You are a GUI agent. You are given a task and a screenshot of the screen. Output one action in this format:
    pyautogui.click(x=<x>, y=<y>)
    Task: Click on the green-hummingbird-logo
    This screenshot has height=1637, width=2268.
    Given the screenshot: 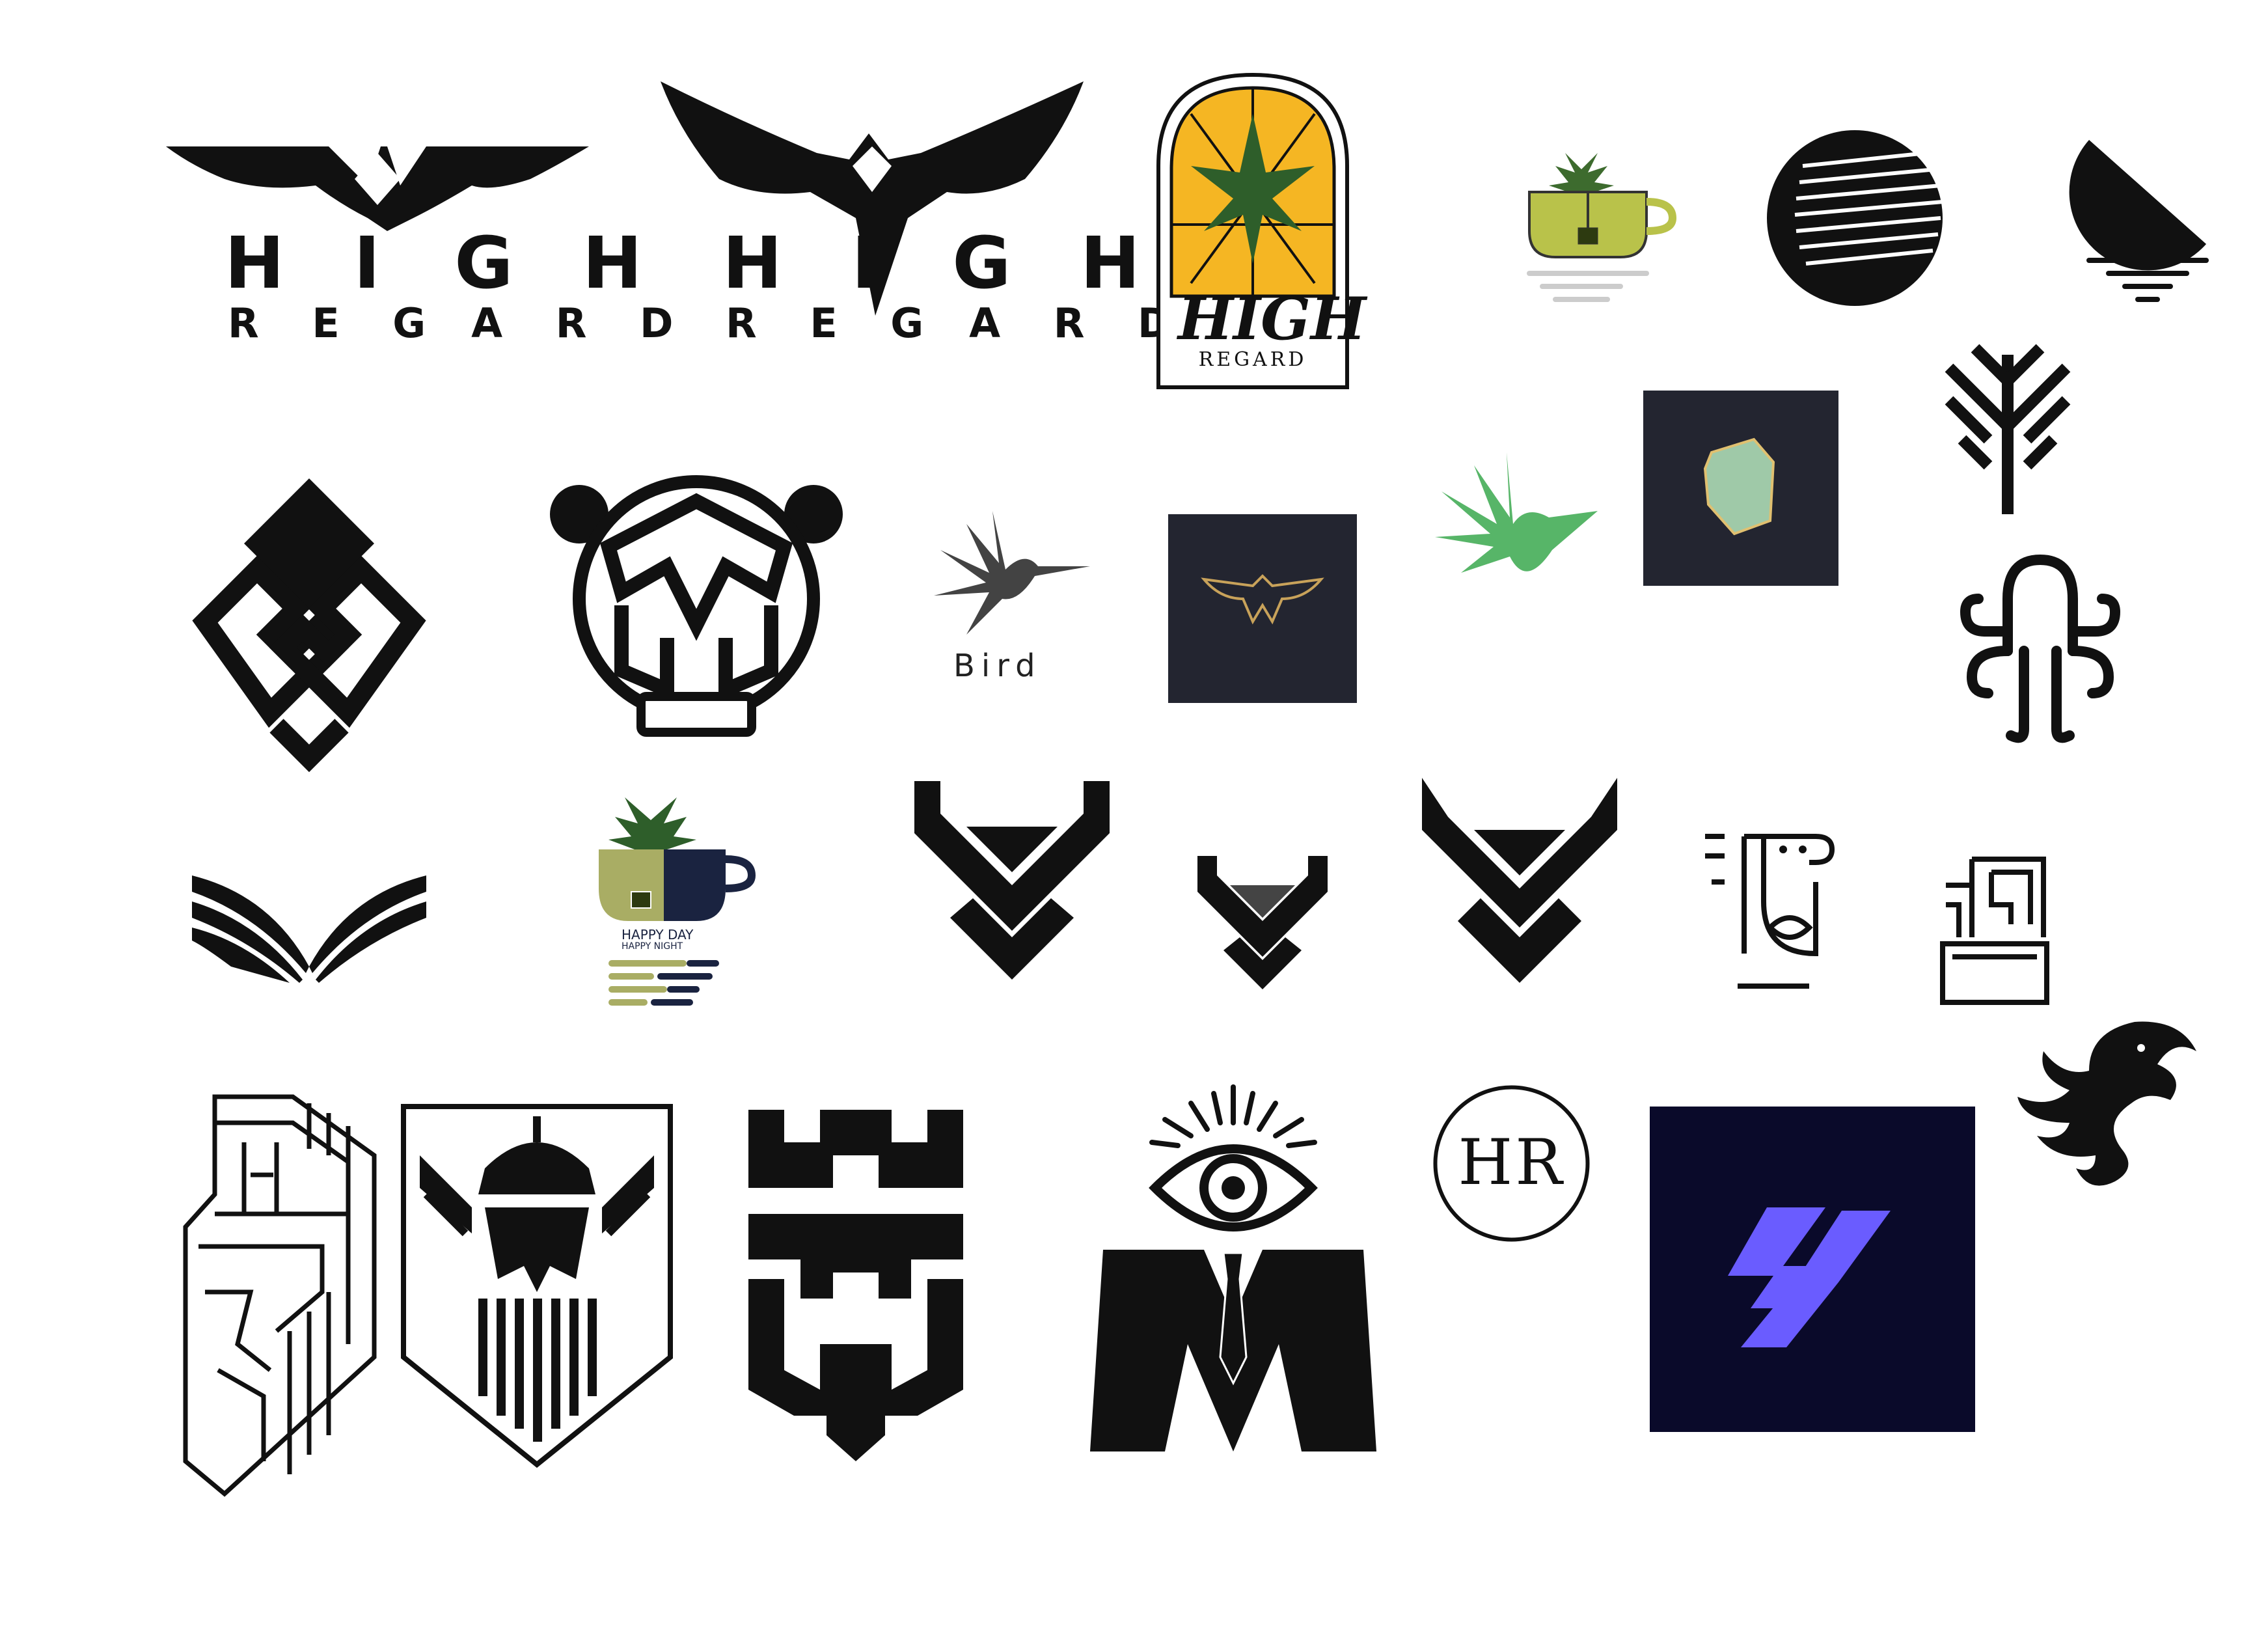 What is the action you would take?
    pyautogui.click(x=1516, y=521)
    